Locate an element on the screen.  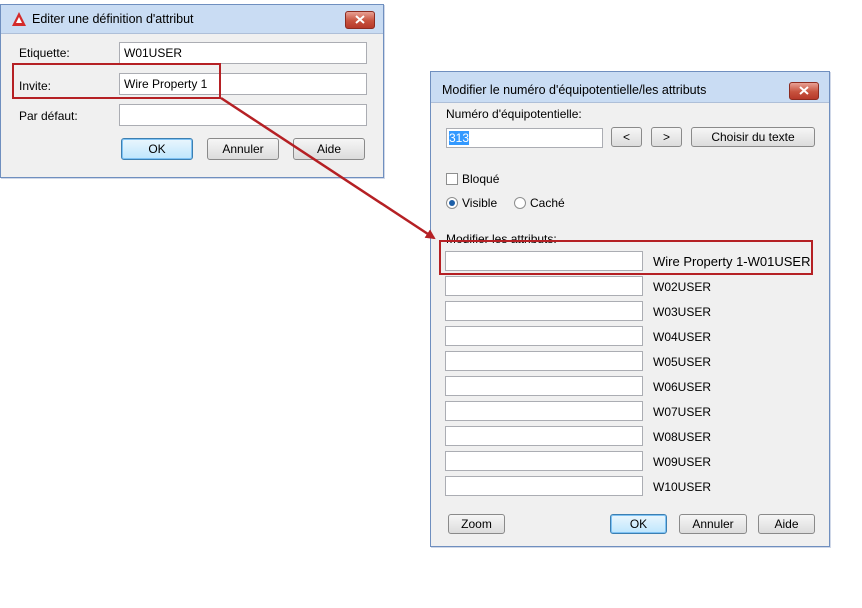
pick-text-button: Choisir du texte is located at coordinates (753, 137).